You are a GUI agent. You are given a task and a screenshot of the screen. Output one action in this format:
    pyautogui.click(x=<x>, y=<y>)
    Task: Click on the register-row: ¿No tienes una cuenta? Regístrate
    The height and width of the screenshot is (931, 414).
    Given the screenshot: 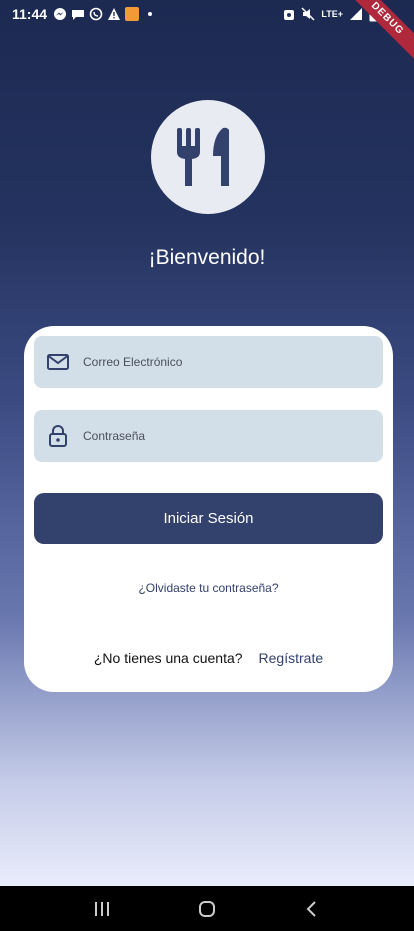 What is the action you would take?
    pyautogui.click(x=208, y=658)
    